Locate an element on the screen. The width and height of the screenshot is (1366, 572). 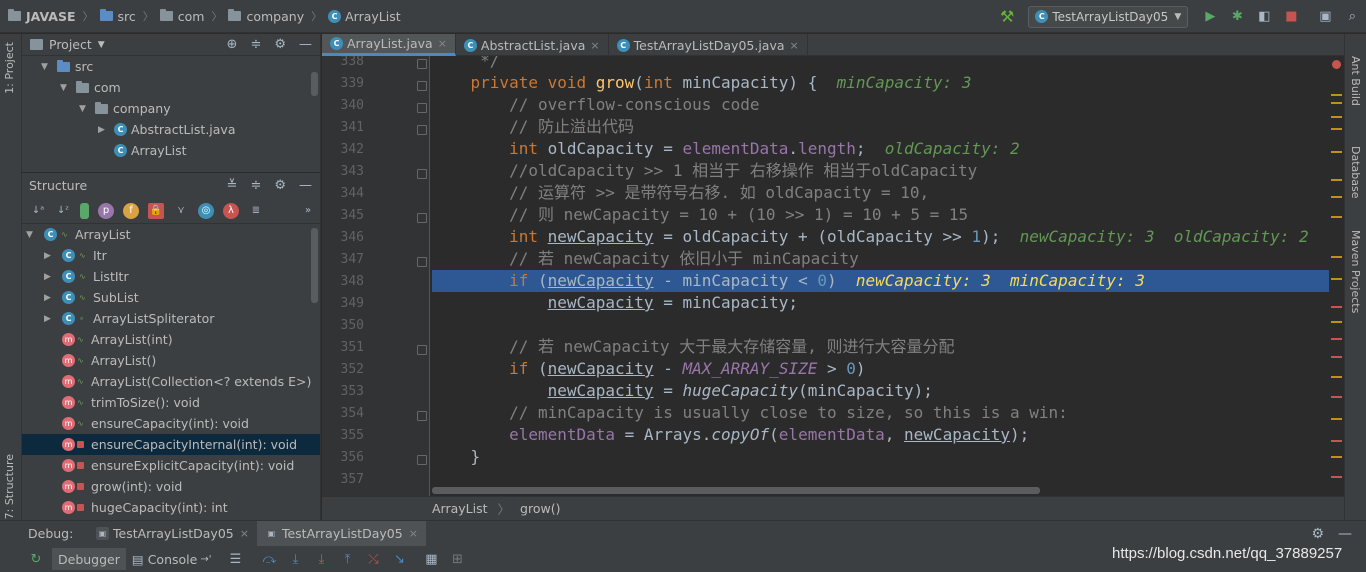
line-number: 344 is located at coordinates (343, 193).